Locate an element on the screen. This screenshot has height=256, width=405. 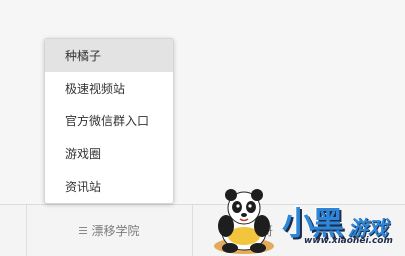
menu-item-orange: 种橘子 is located at coordinates (109, 55).